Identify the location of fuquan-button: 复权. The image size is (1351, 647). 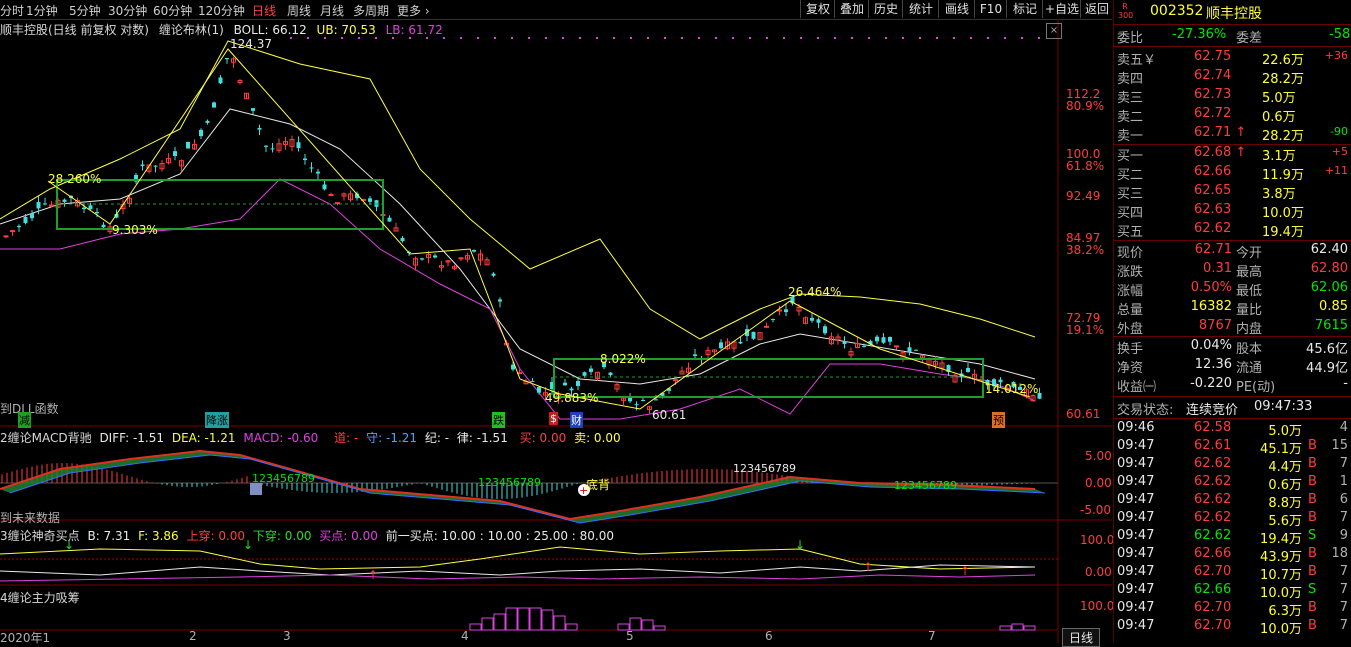
(817, 9).